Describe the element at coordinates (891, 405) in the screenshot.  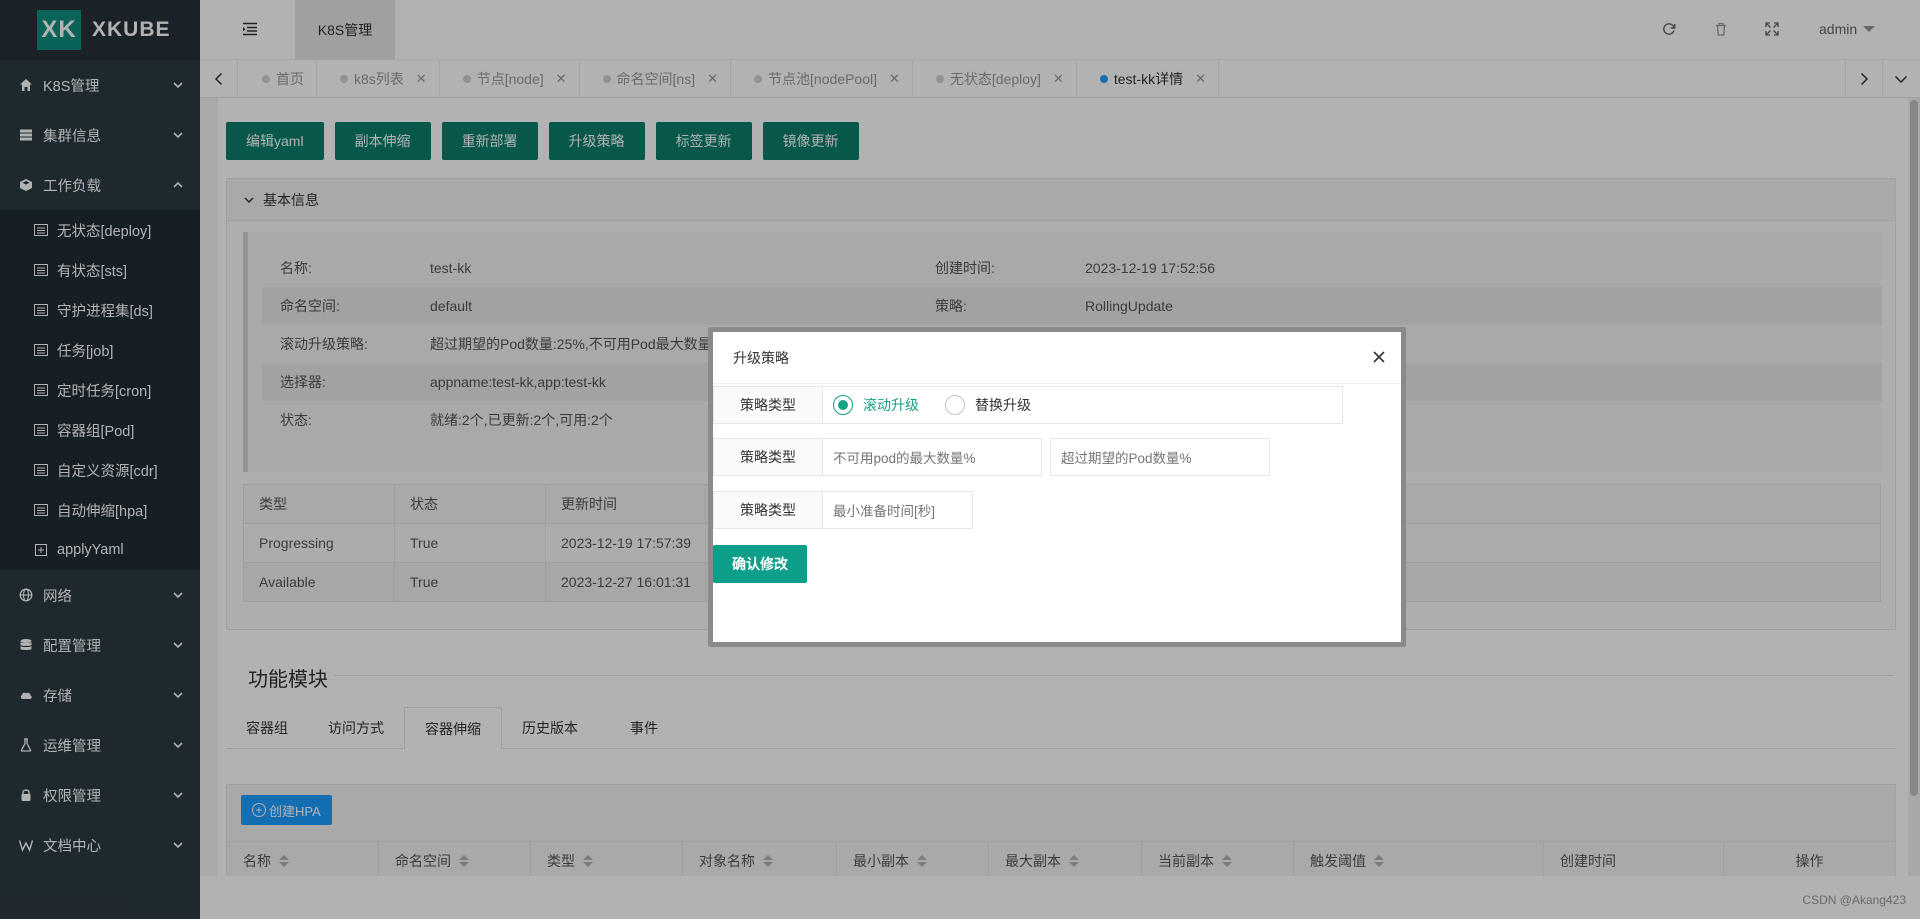
I see `radio-label: 滚动升级` at that location.